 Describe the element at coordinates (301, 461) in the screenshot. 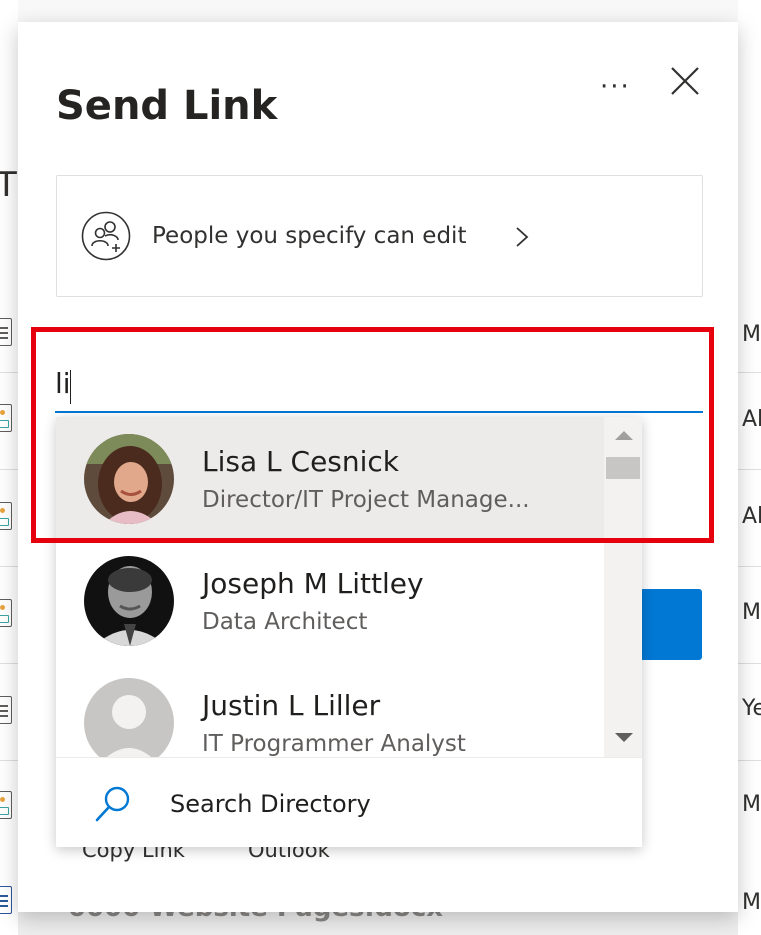

I see `suggestion-name: Lisa L Cesnick` at that location.